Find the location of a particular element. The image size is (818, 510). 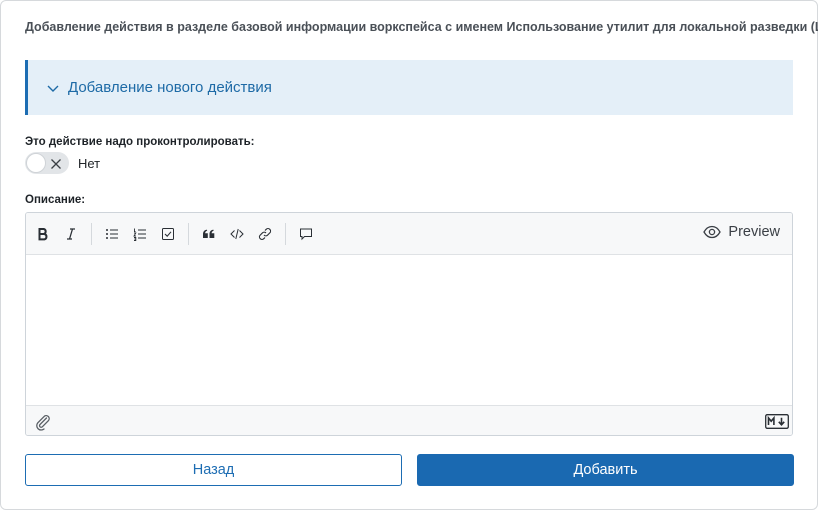

numbered-list-button is located at coordinates (140, 234).